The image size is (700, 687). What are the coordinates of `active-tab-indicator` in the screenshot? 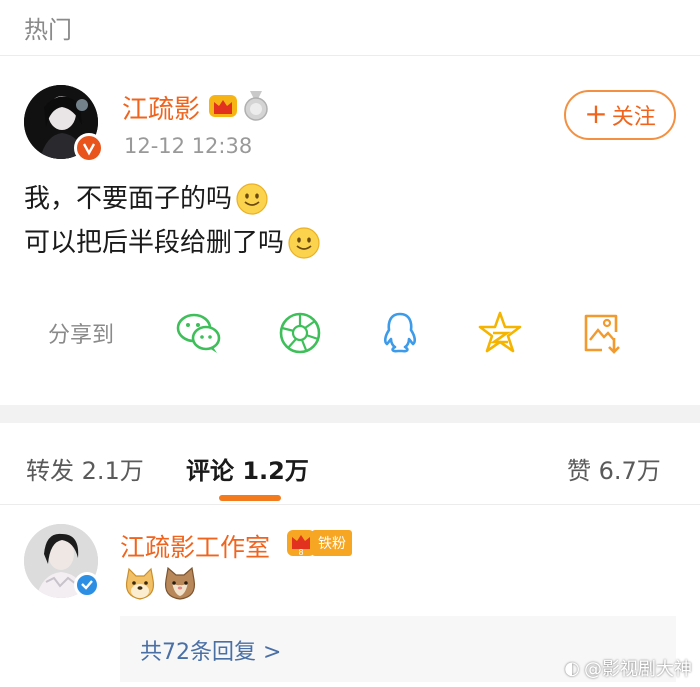 It's located at (250, 498).